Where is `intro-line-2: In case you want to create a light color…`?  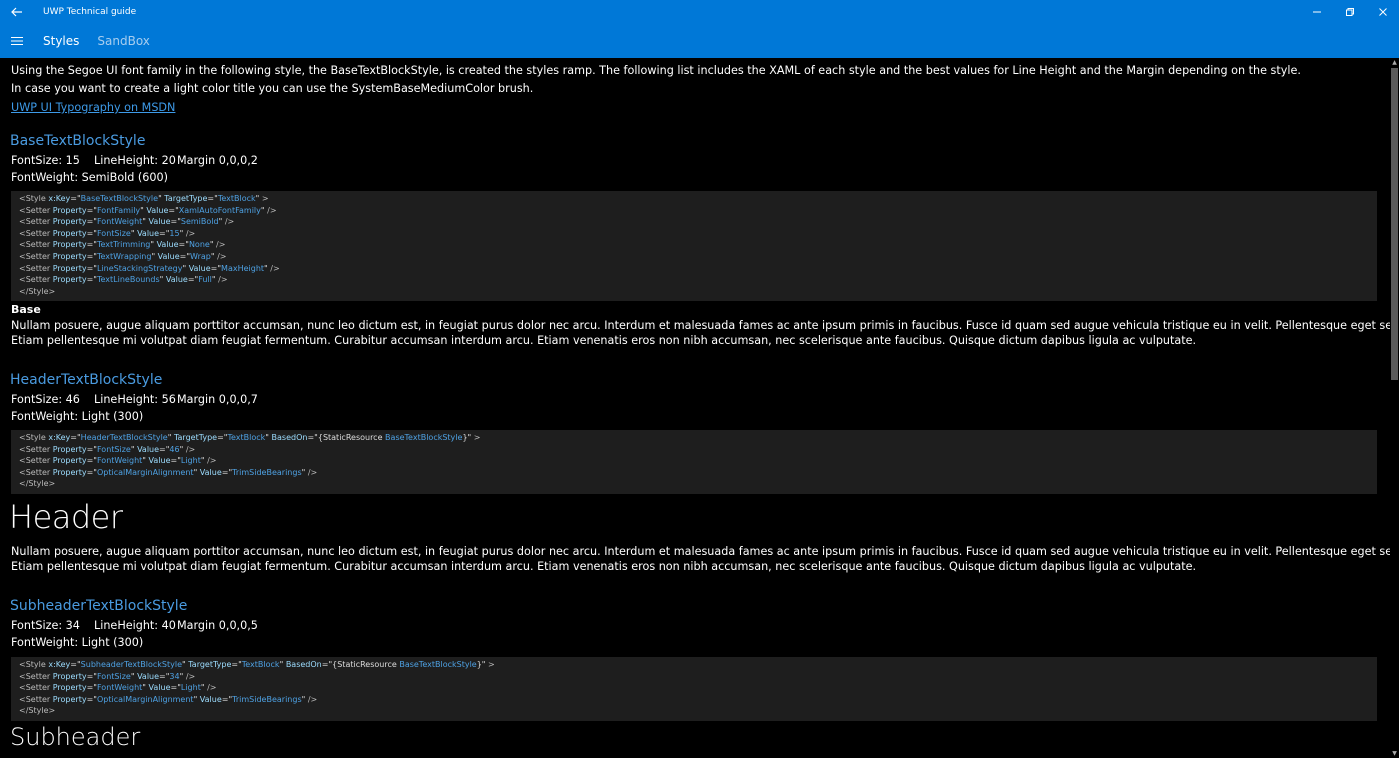
intro-line-2: In case you want to create a light color… is located at coordinates (272, 88).